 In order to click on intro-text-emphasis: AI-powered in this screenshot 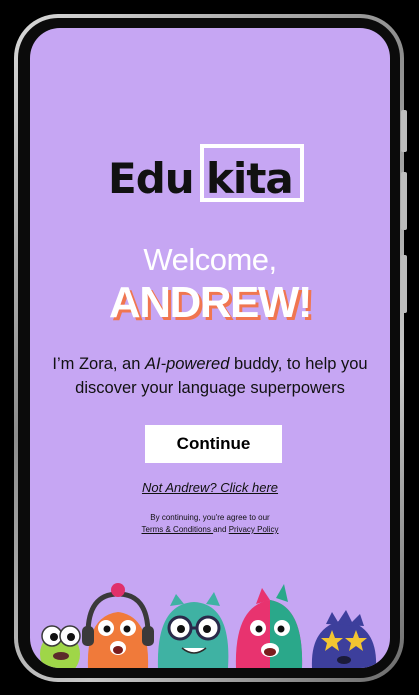, I will do `click(187, 364)`.